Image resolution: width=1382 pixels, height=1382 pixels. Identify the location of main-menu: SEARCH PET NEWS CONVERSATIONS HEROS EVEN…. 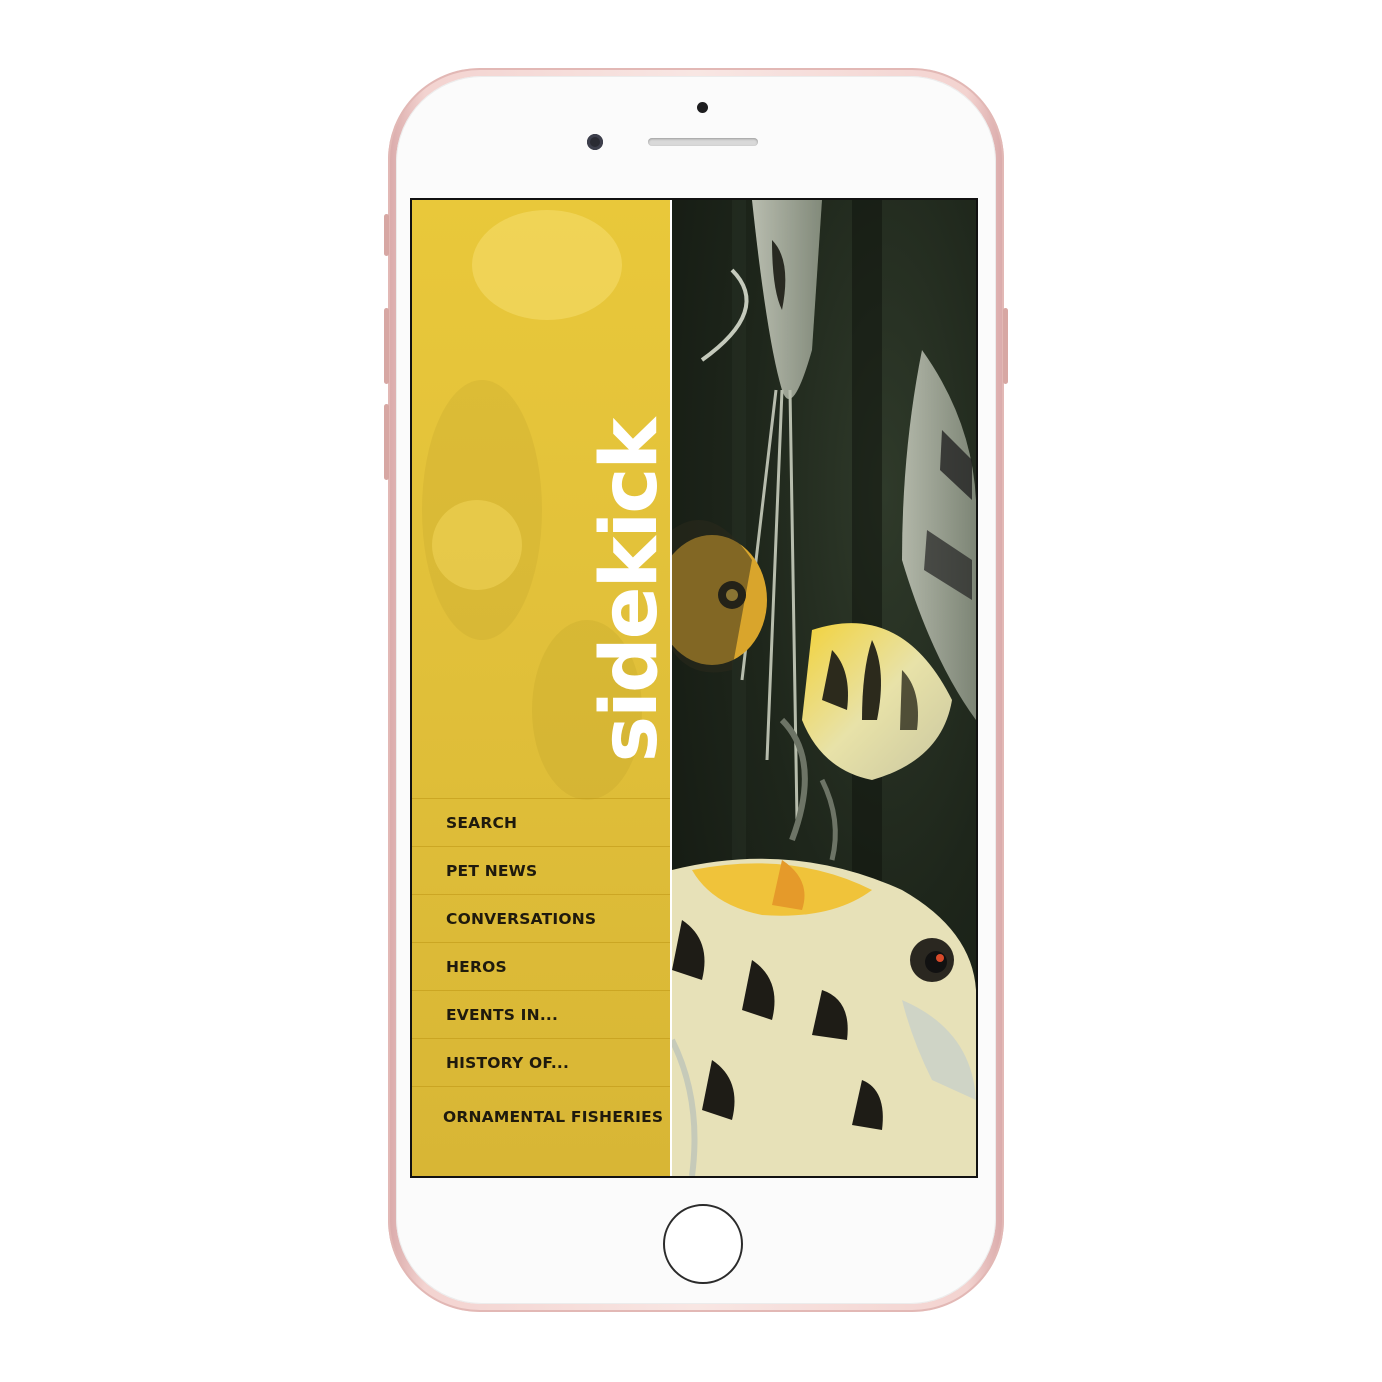
(541, 972).